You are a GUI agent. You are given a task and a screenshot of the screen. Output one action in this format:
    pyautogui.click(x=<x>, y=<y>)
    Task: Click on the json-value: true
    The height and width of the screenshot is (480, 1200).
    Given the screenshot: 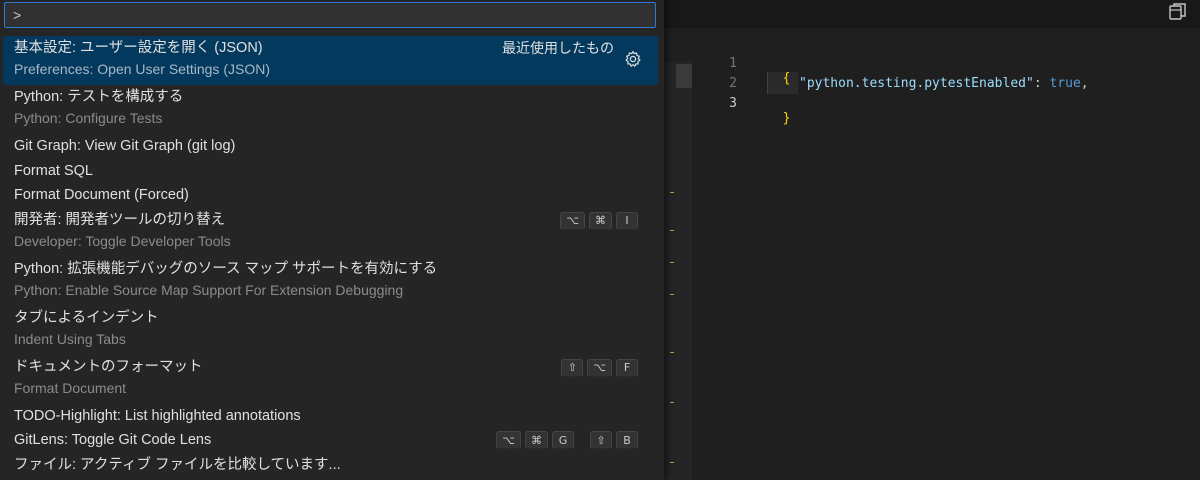 What is the action you would take?
    pyautogui.click(x=1065, y=83)
    